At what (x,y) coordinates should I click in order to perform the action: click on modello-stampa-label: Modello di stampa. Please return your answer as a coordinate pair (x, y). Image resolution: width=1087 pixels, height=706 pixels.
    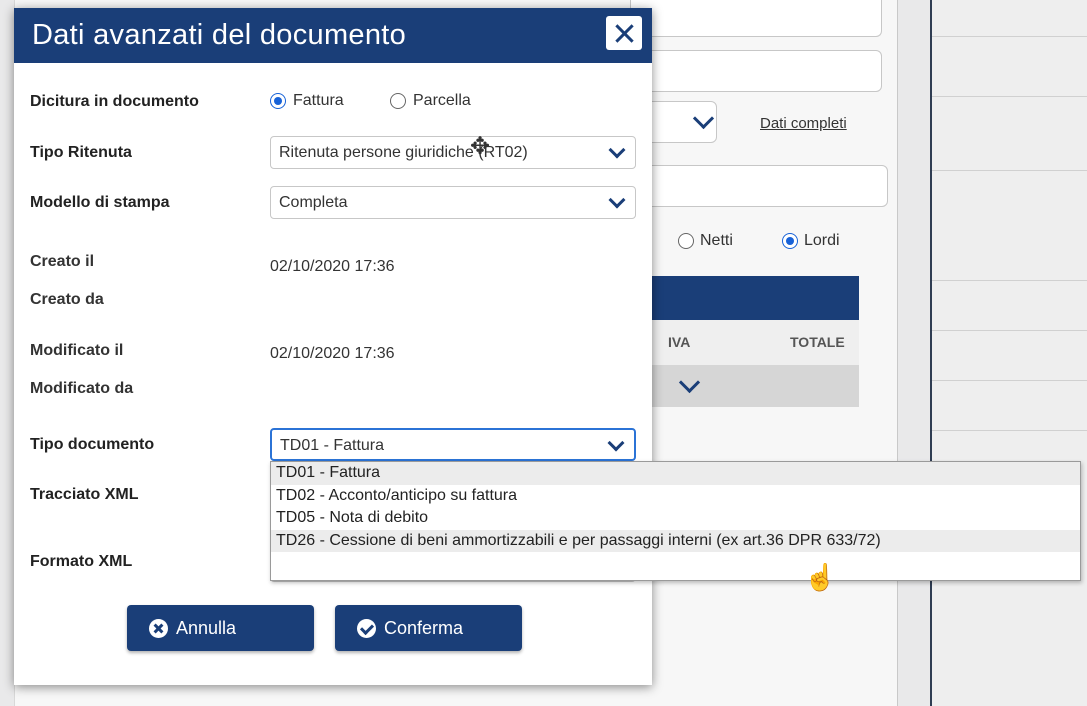
    Looking at the image, I should click on (100, 202).